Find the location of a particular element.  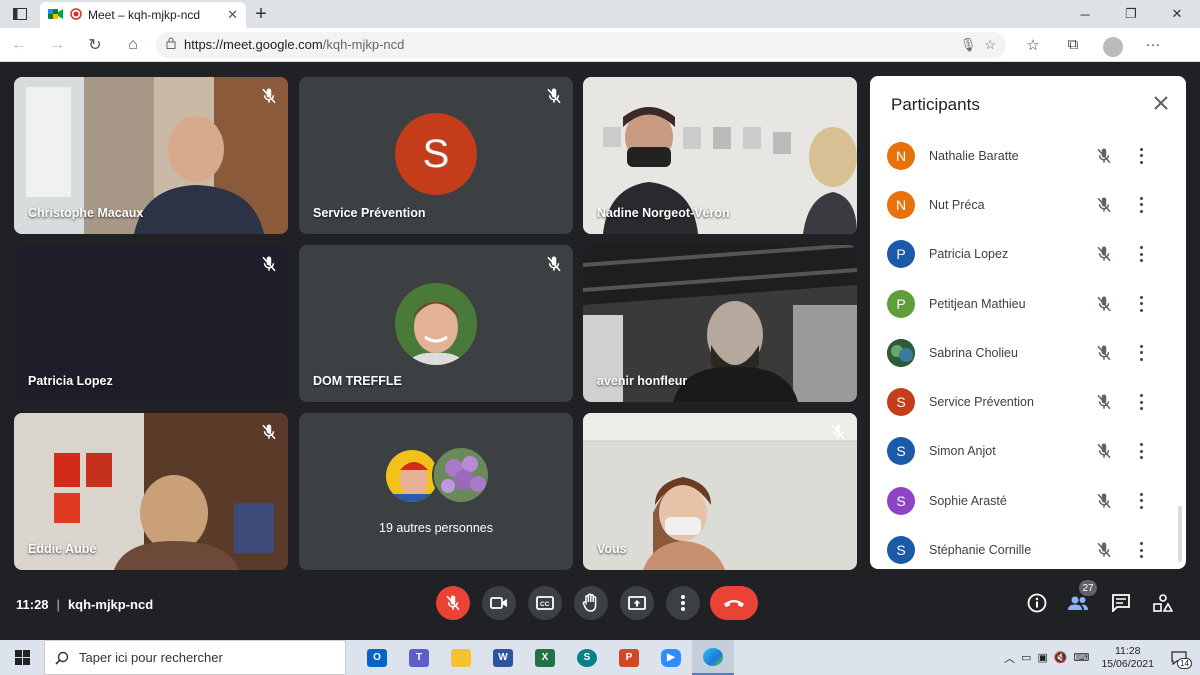

participant-name: Sabrina Cholieu is located at coordinates (973, 352).